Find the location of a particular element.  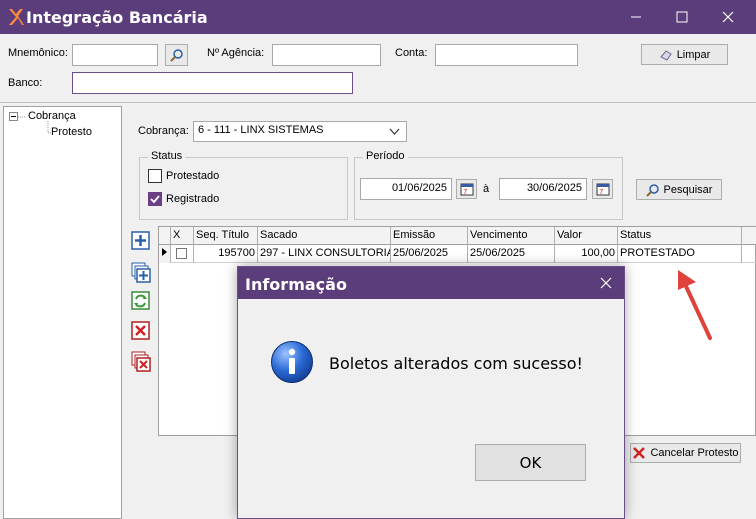

pesquisar-label: Pesquisar is located at coordinates (688, 189).